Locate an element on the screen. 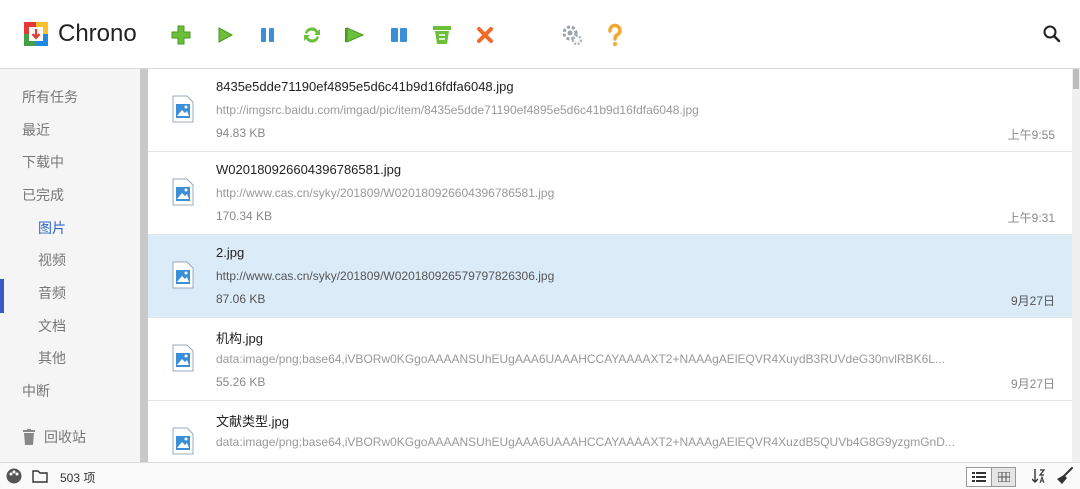 This screenshot has height=489, width=1080. delete-icon is located at coordinates (485, 35).